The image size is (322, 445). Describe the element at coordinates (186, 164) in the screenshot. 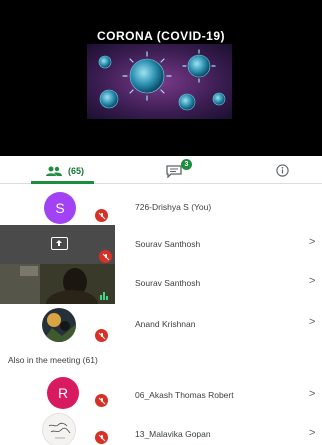

I see `chat-unread-badge: 3` at that location.